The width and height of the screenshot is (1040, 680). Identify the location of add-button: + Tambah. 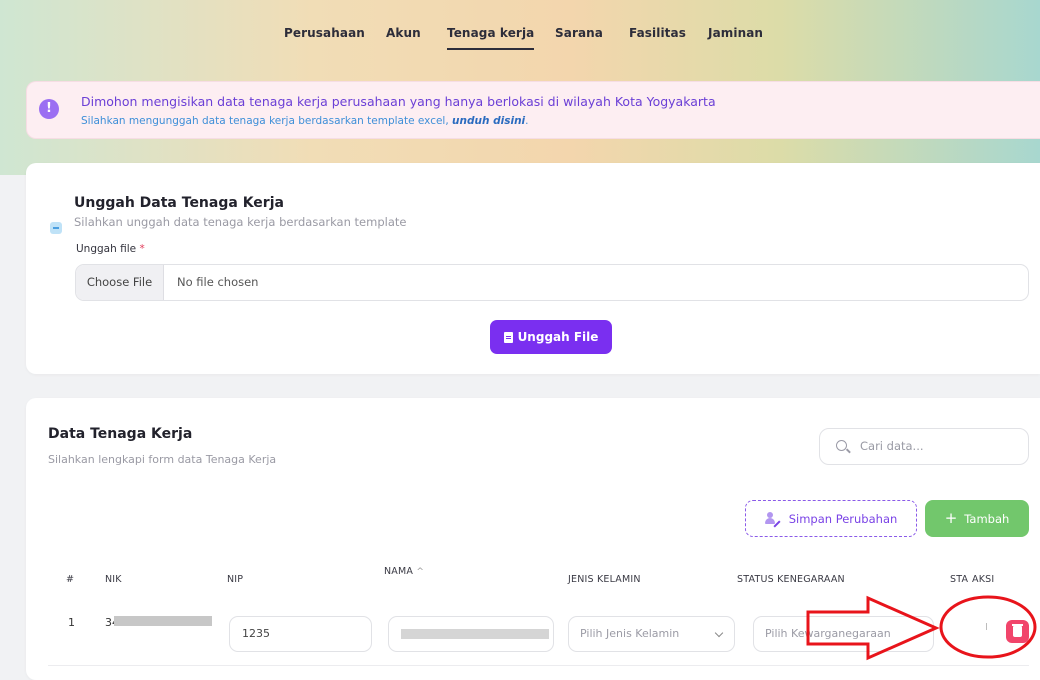
(977, 518).